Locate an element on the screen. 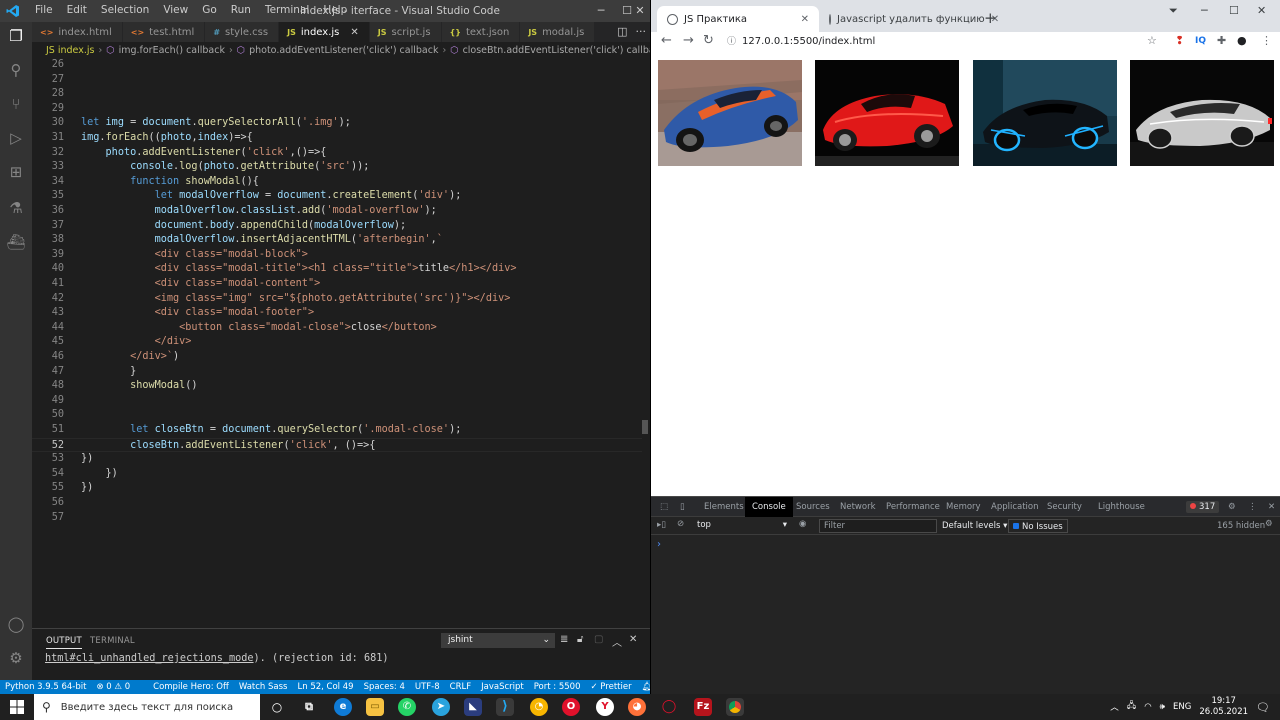  windows-start-icon is located at coordinates (17, 707).